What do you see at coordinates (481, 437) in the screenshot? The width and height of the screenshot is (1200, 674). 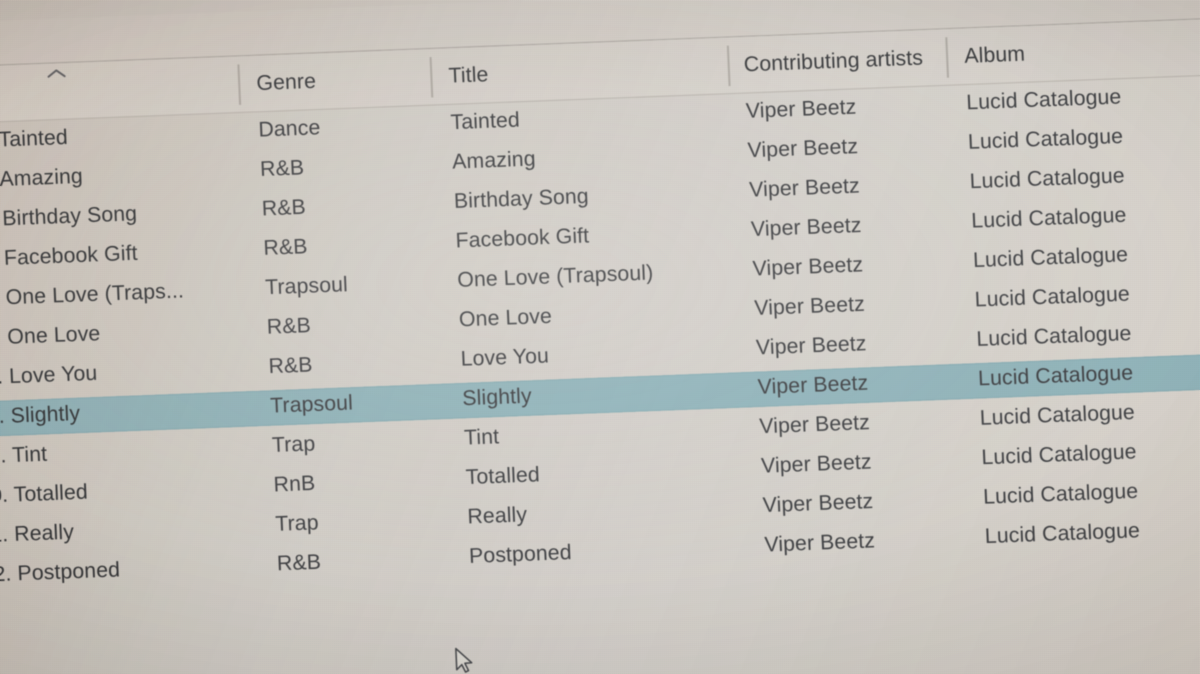 I see `cell-title: Tint` at bounding box center [481, 437].